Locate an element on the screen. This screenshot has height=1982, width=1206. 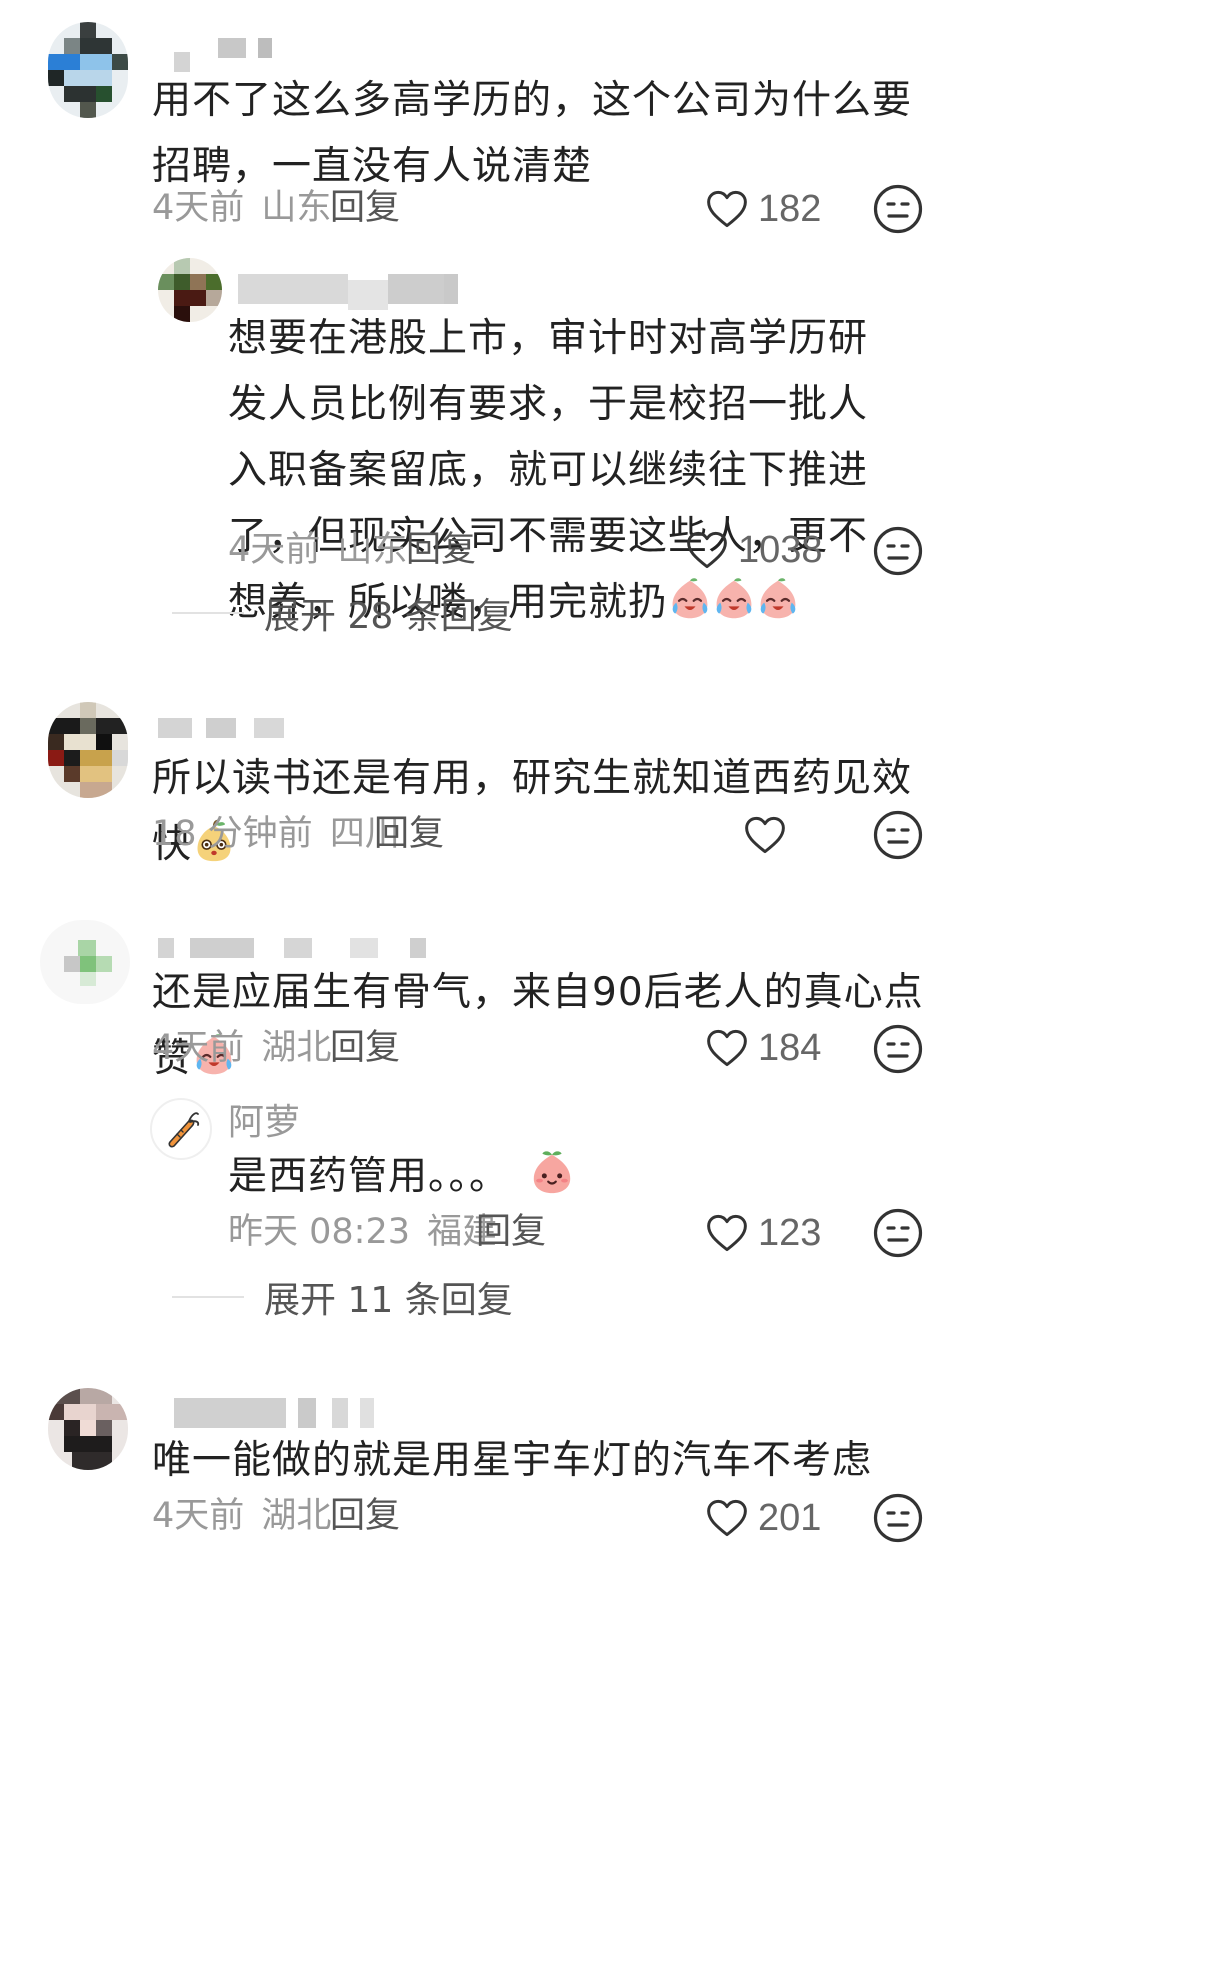
comment-meta: 4天前 山东 is located at coordinates (241, 208).